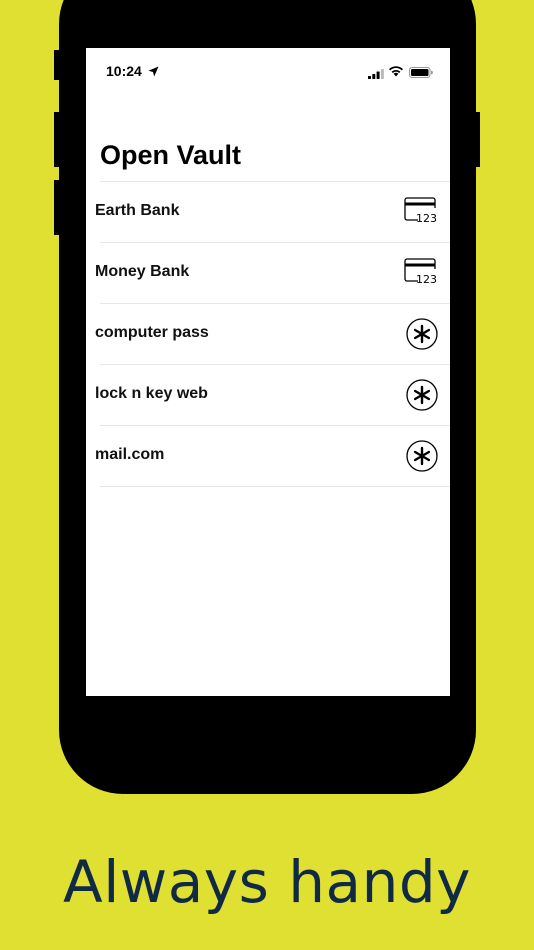  Describe the element at coordinates (267, 882) in the screenshot. I see `tagline: Always handy` at that location.